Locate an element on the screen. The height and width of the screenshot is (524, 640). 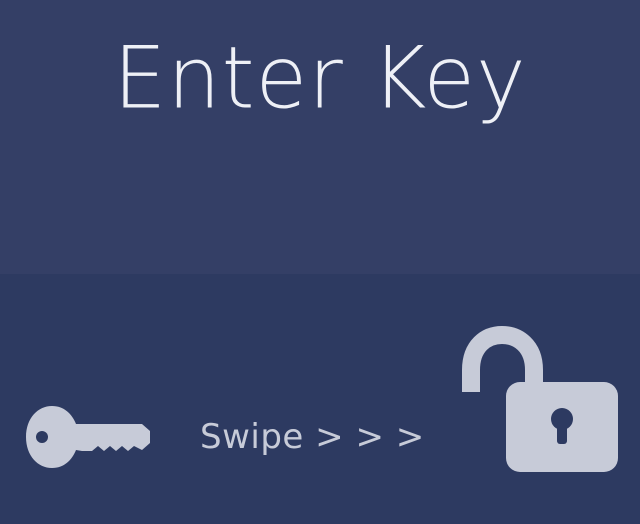
key-icon is located at coordinates (84, 437).